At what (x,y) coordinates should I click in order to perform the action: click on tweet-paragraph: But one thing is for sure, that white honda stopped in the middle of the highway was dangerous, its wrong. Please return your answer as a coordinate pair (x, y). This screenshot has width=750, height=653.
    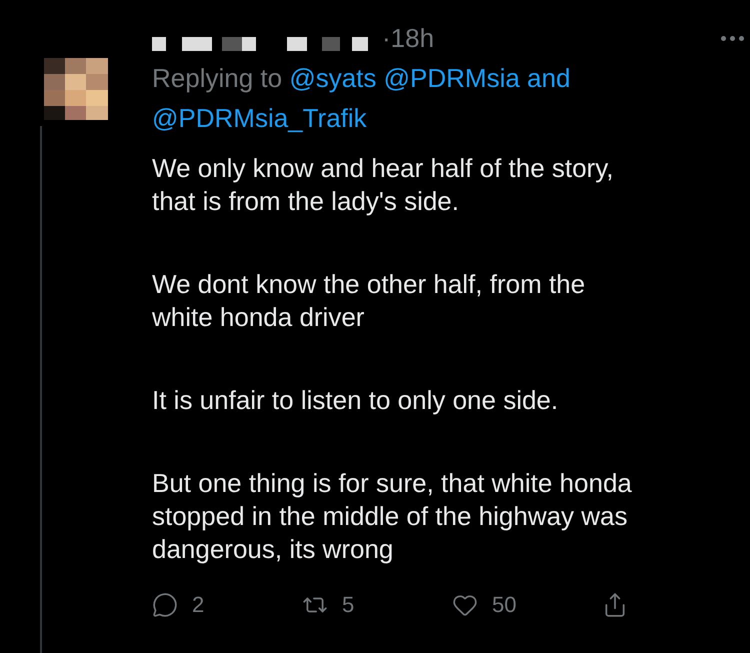
    Looking at the image, I should click on (392, 516).